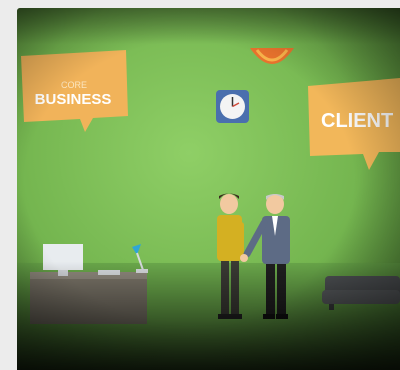 The image size is (400, 370). What do you see at coordinates (232, 106) in the screenshot?
I see `wall-clock-icon` at bounding box center [232, 106].